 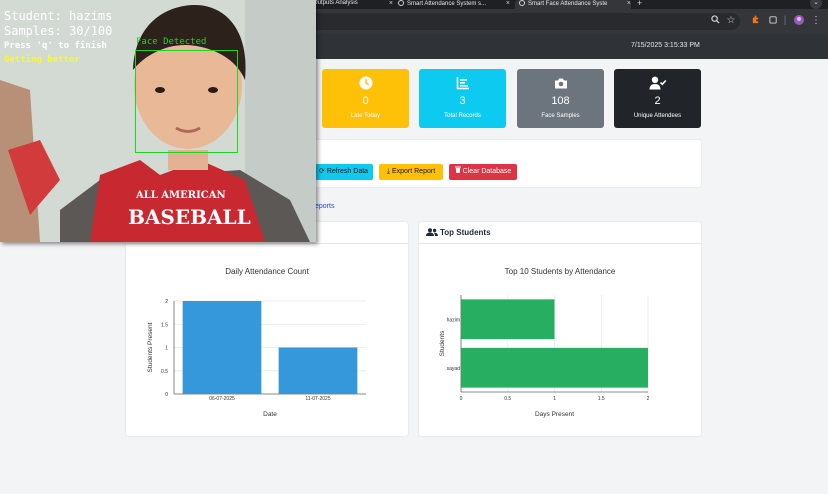 I want to click on shirt-print-bottom: BASEBALL, so click(x=189, y=217).